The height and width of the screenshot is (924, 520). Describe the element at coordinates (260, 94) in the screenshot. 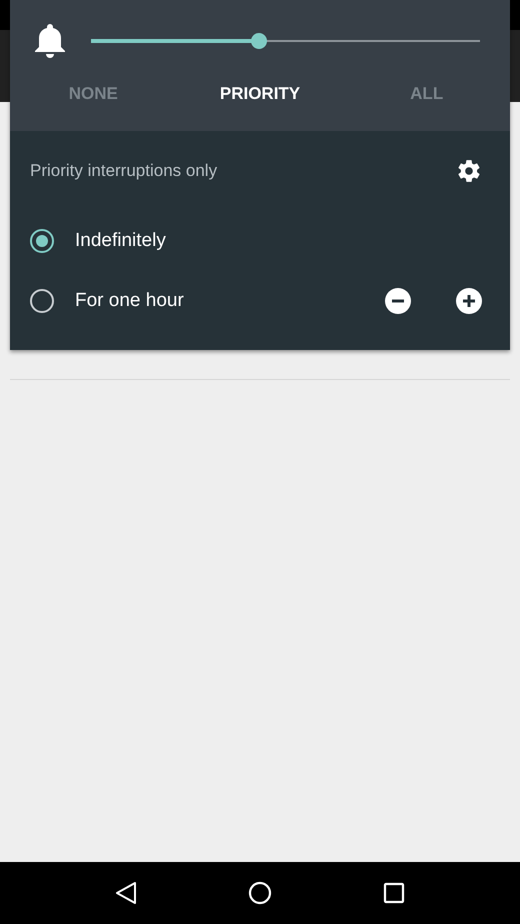

I see `mode-tab: PRIORITY` at that location.